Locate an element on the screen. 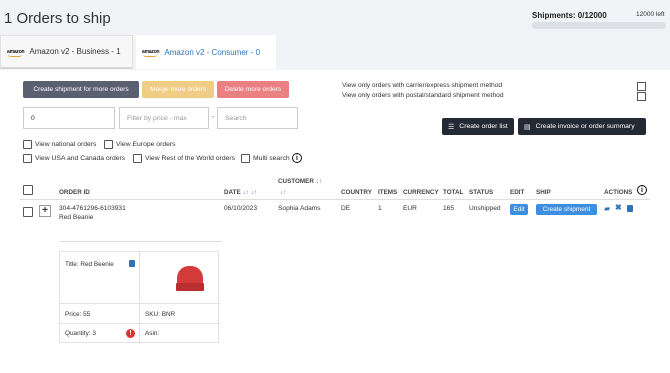  row-divider is located at coordinates (140, 241).